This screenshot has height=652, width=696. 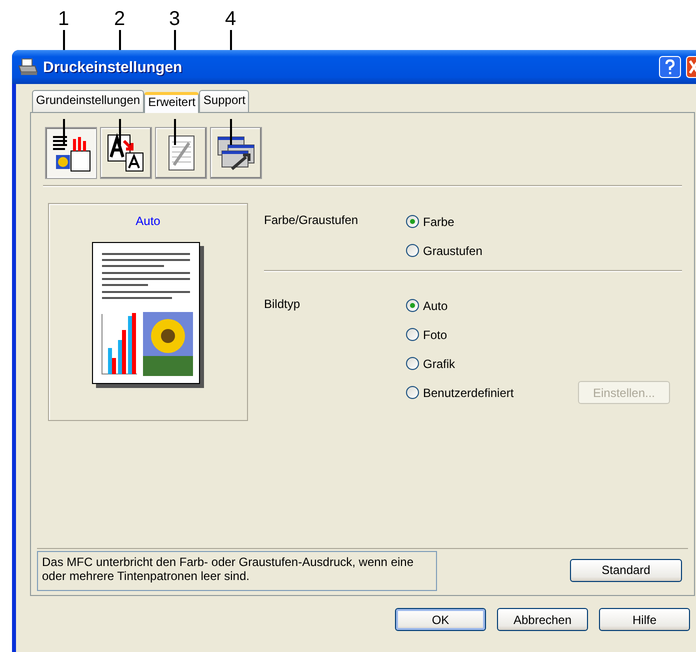 What do you see at coordinates (88, 101) in the screenshot?
I see `tab: Grundeinstellungen` at bounding box center [88, 101].